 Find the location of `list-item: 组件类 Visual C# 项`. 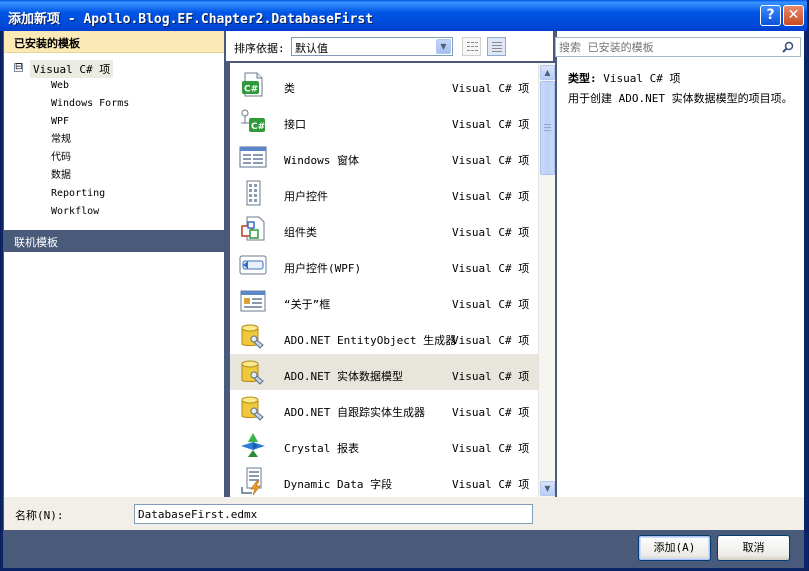

list-item: 组件类 Visual C# 项 is located at coordinates (384, 228).